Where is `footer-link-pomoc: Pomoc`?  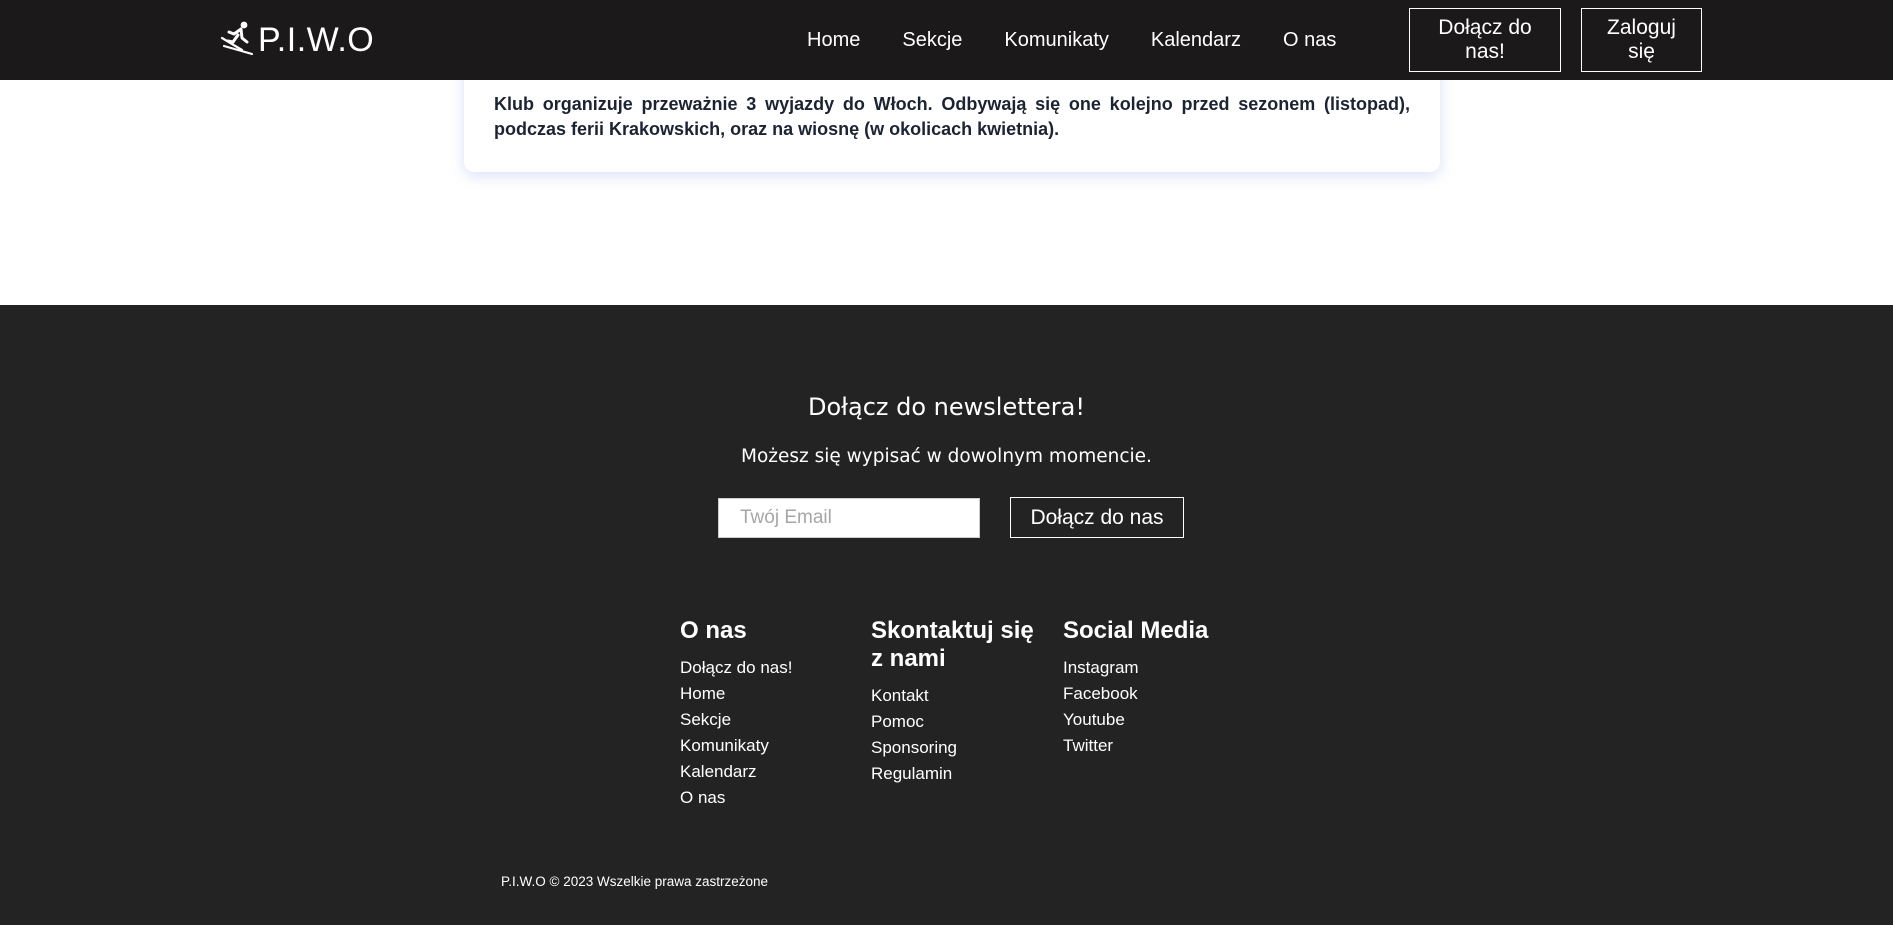 footer-link-pomoc: Pomoc is located at coordinates (897, 721).